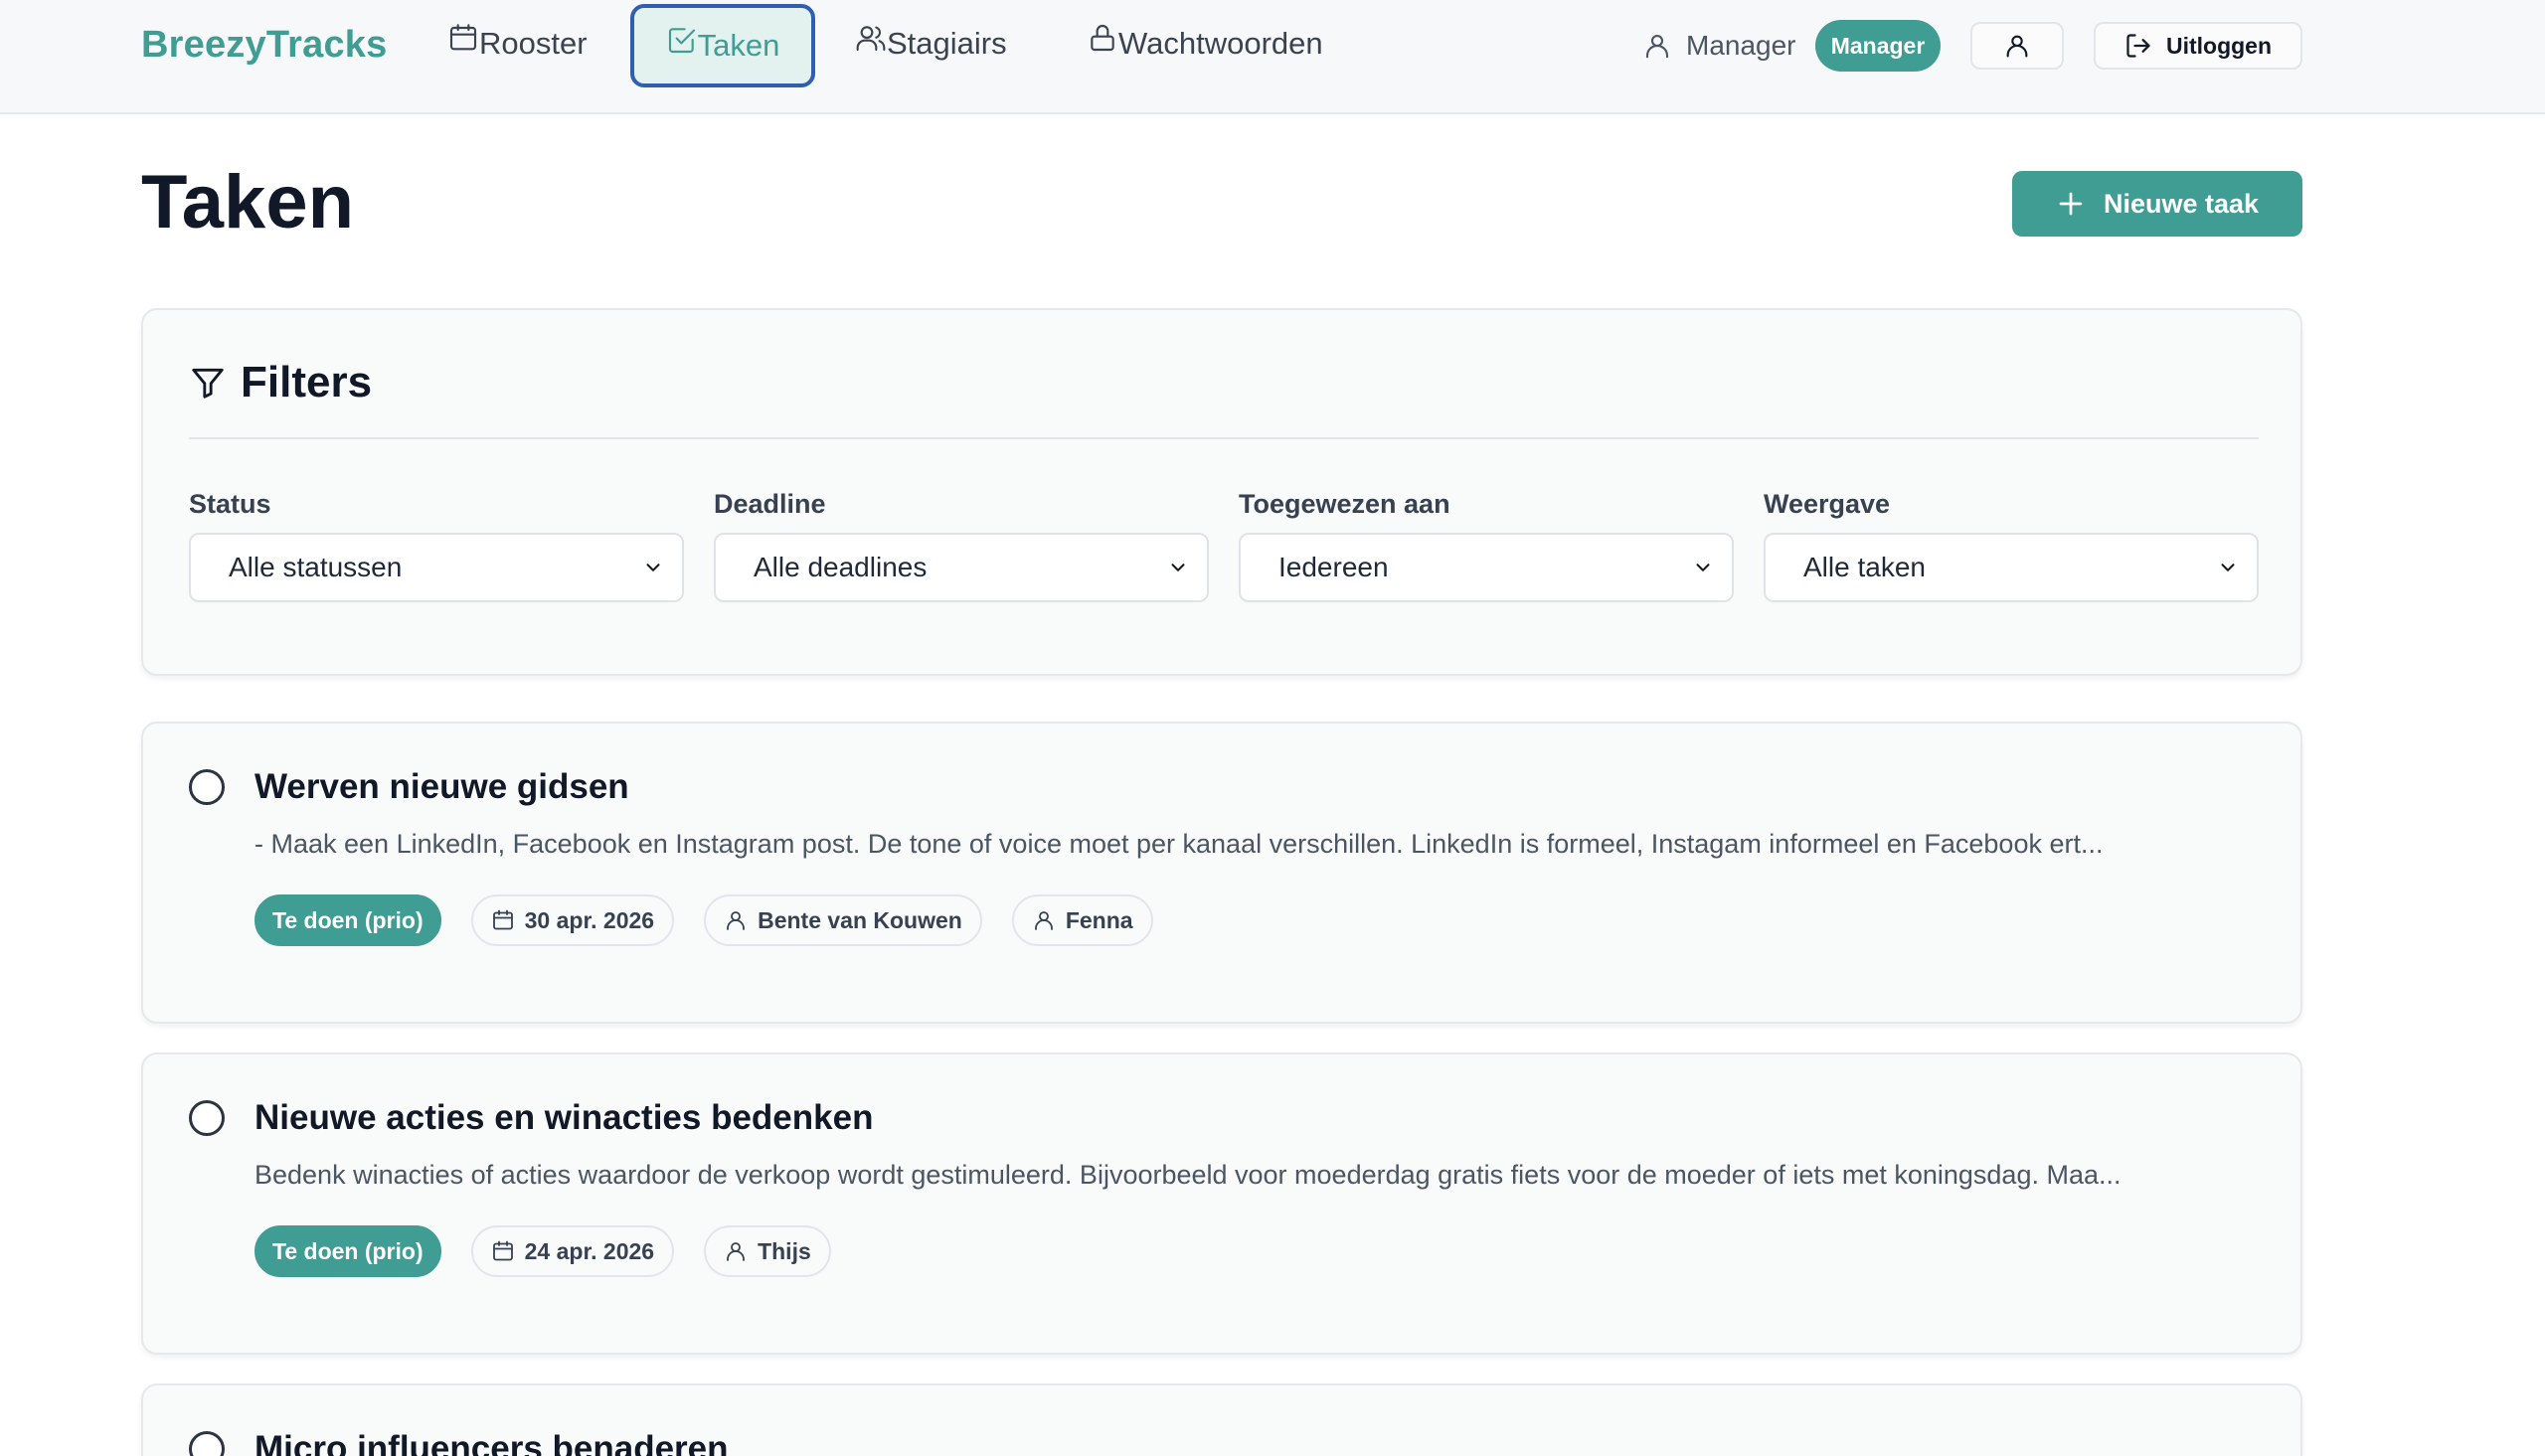 This screenshot has width=2545, height=1456. I want to click on page-title: Taken, so click(248, 202).